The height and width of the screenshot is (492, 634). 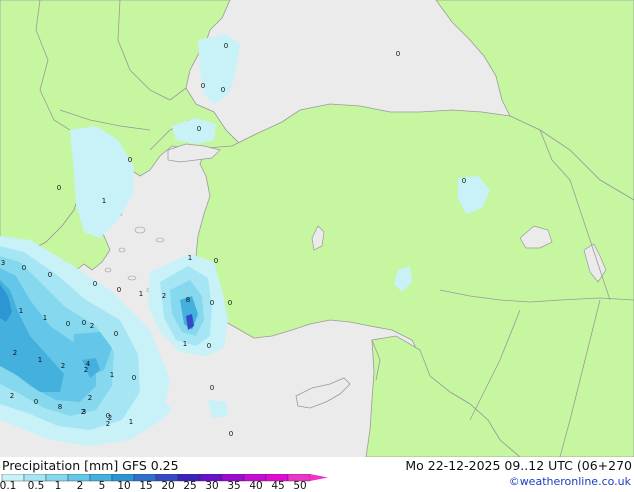 What do you see at coordinates (300, 486) in the screenshot?
I see `colorbar-tick-label: 50` at bounding box center [300, 486].